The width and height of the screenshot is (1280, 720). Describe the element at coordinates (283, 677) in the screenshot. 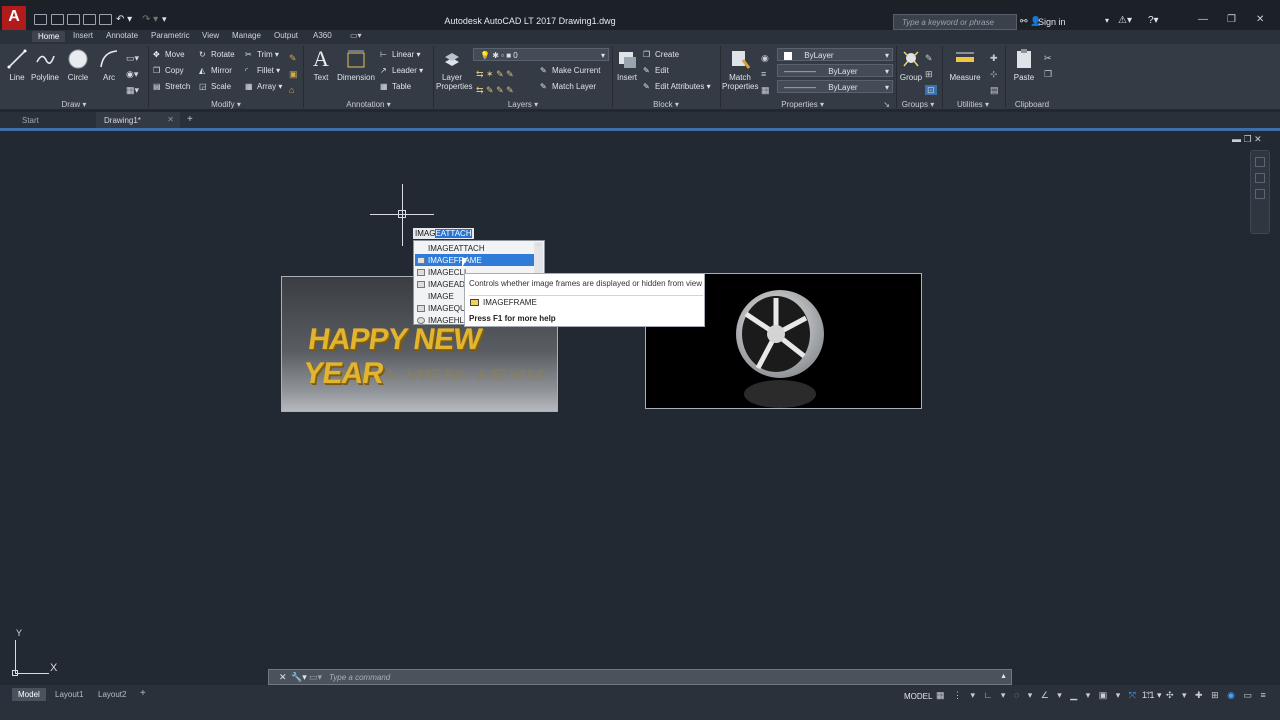

I see `close-command-line-icon: ✕` at that location.